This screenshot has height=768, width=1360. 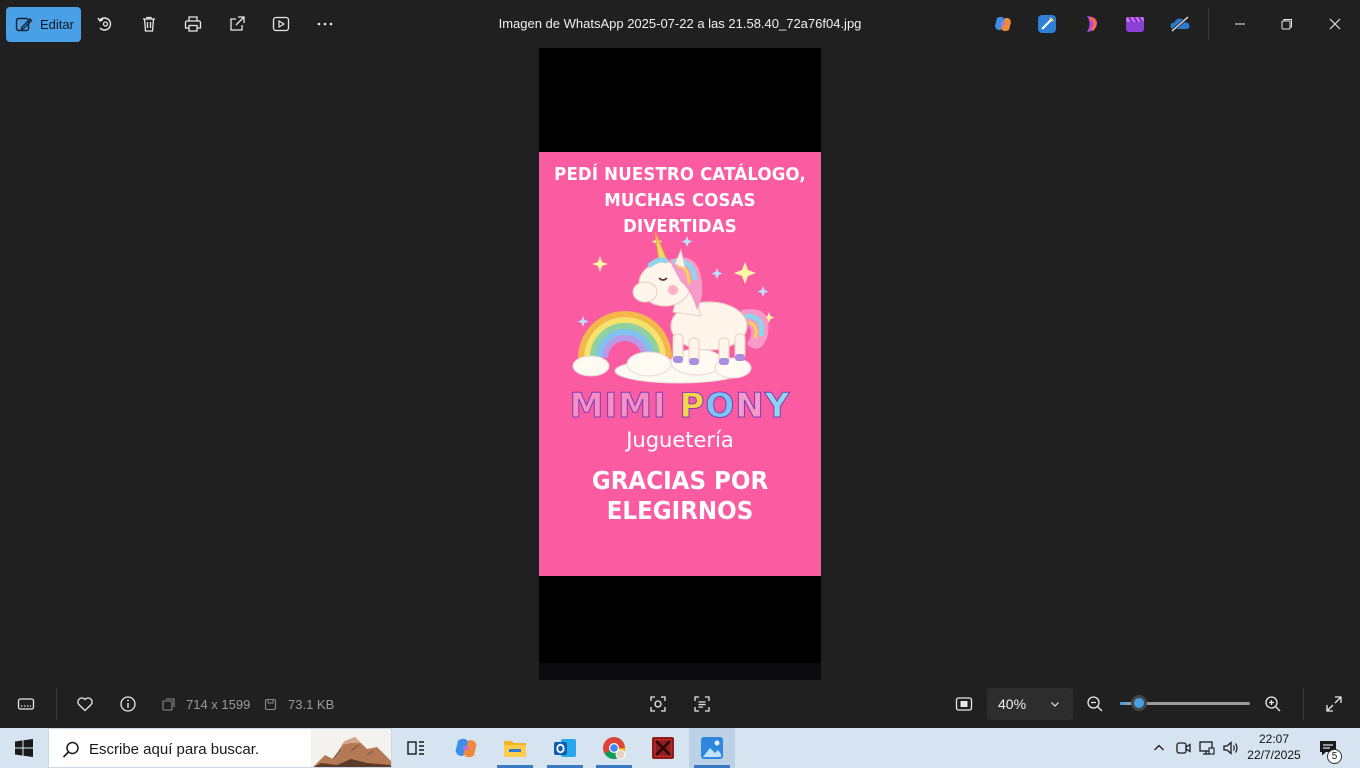 I want to click on zoom-slider, so click(x=1185, y=703).